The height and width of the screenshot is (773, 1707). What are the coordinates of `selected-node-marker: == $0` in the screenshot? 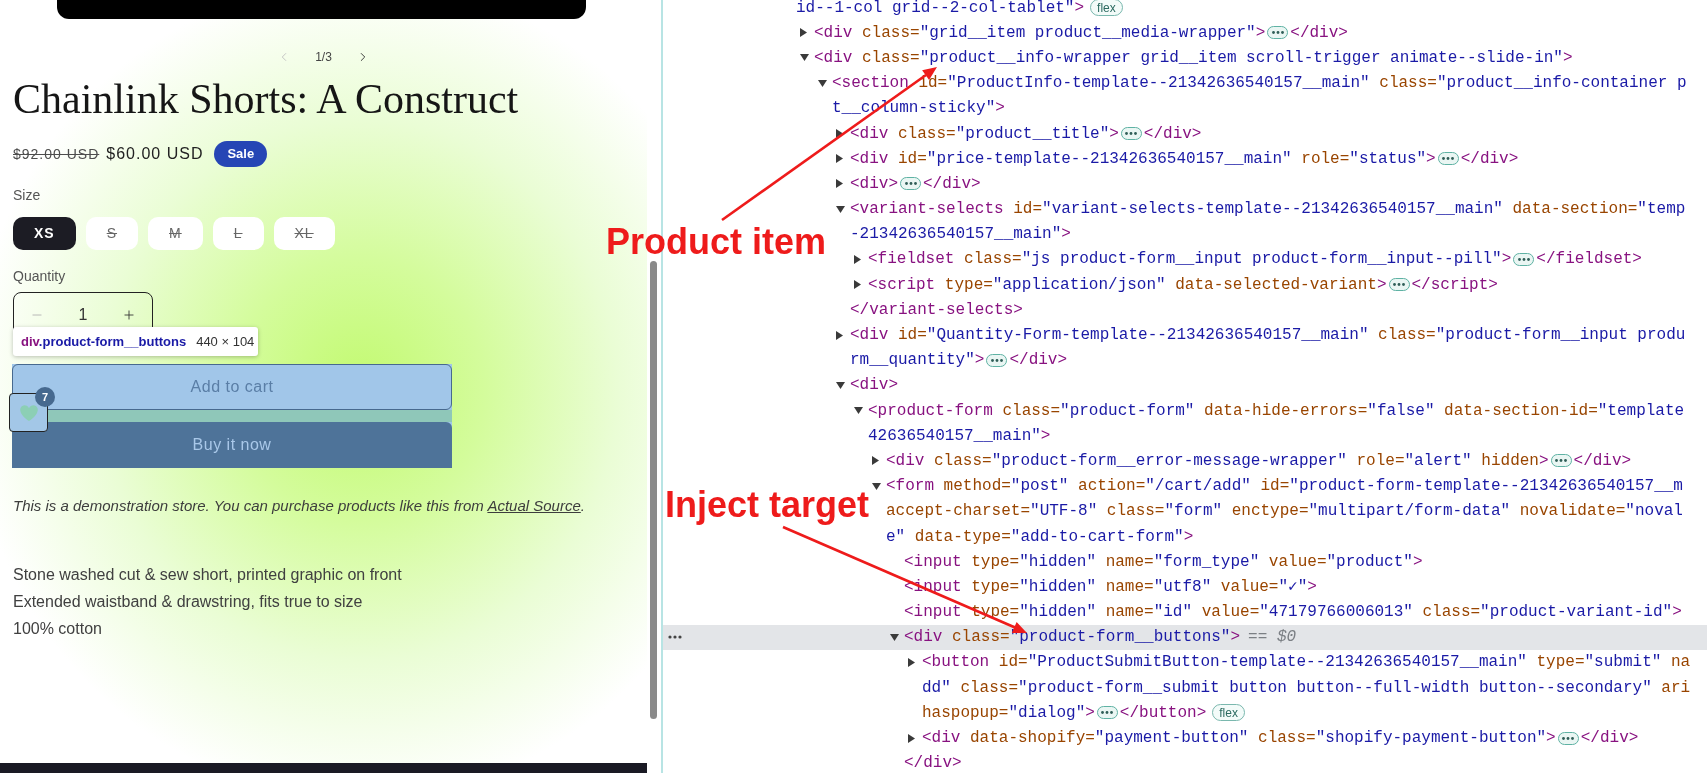 It's located at (1272, 638).